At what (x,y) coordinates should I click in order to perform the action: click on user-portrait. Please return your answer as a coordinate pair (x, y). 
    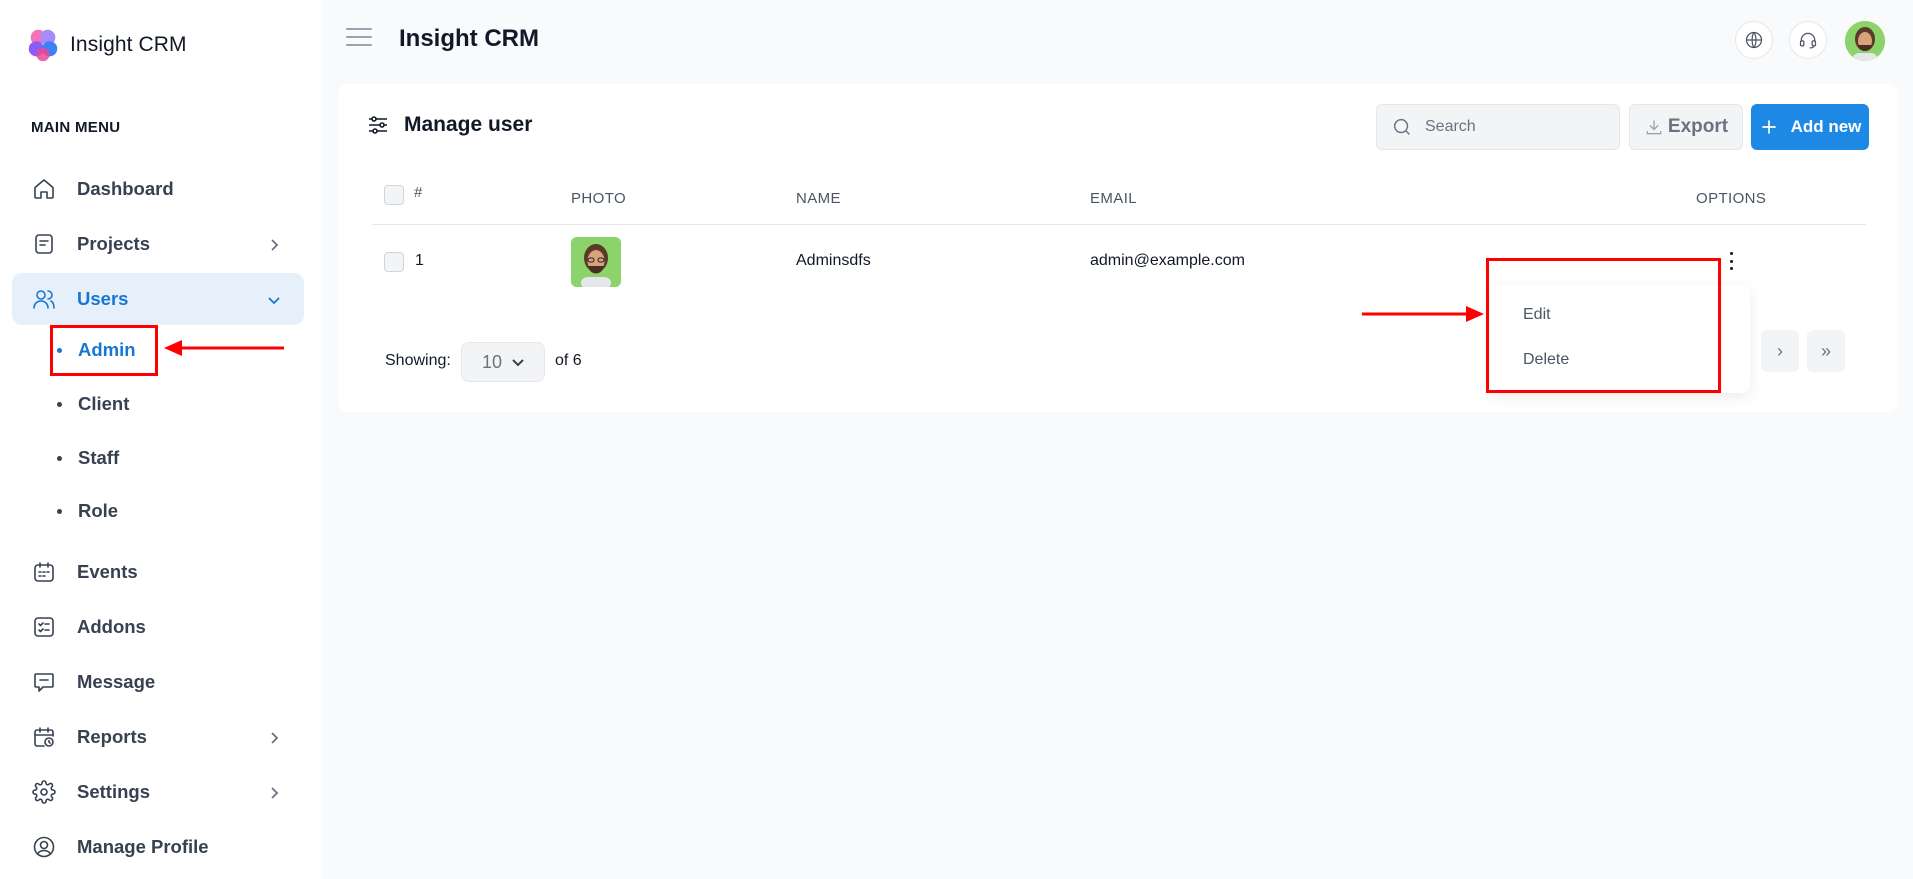
    Looking at the image, I should click on (596, 262).